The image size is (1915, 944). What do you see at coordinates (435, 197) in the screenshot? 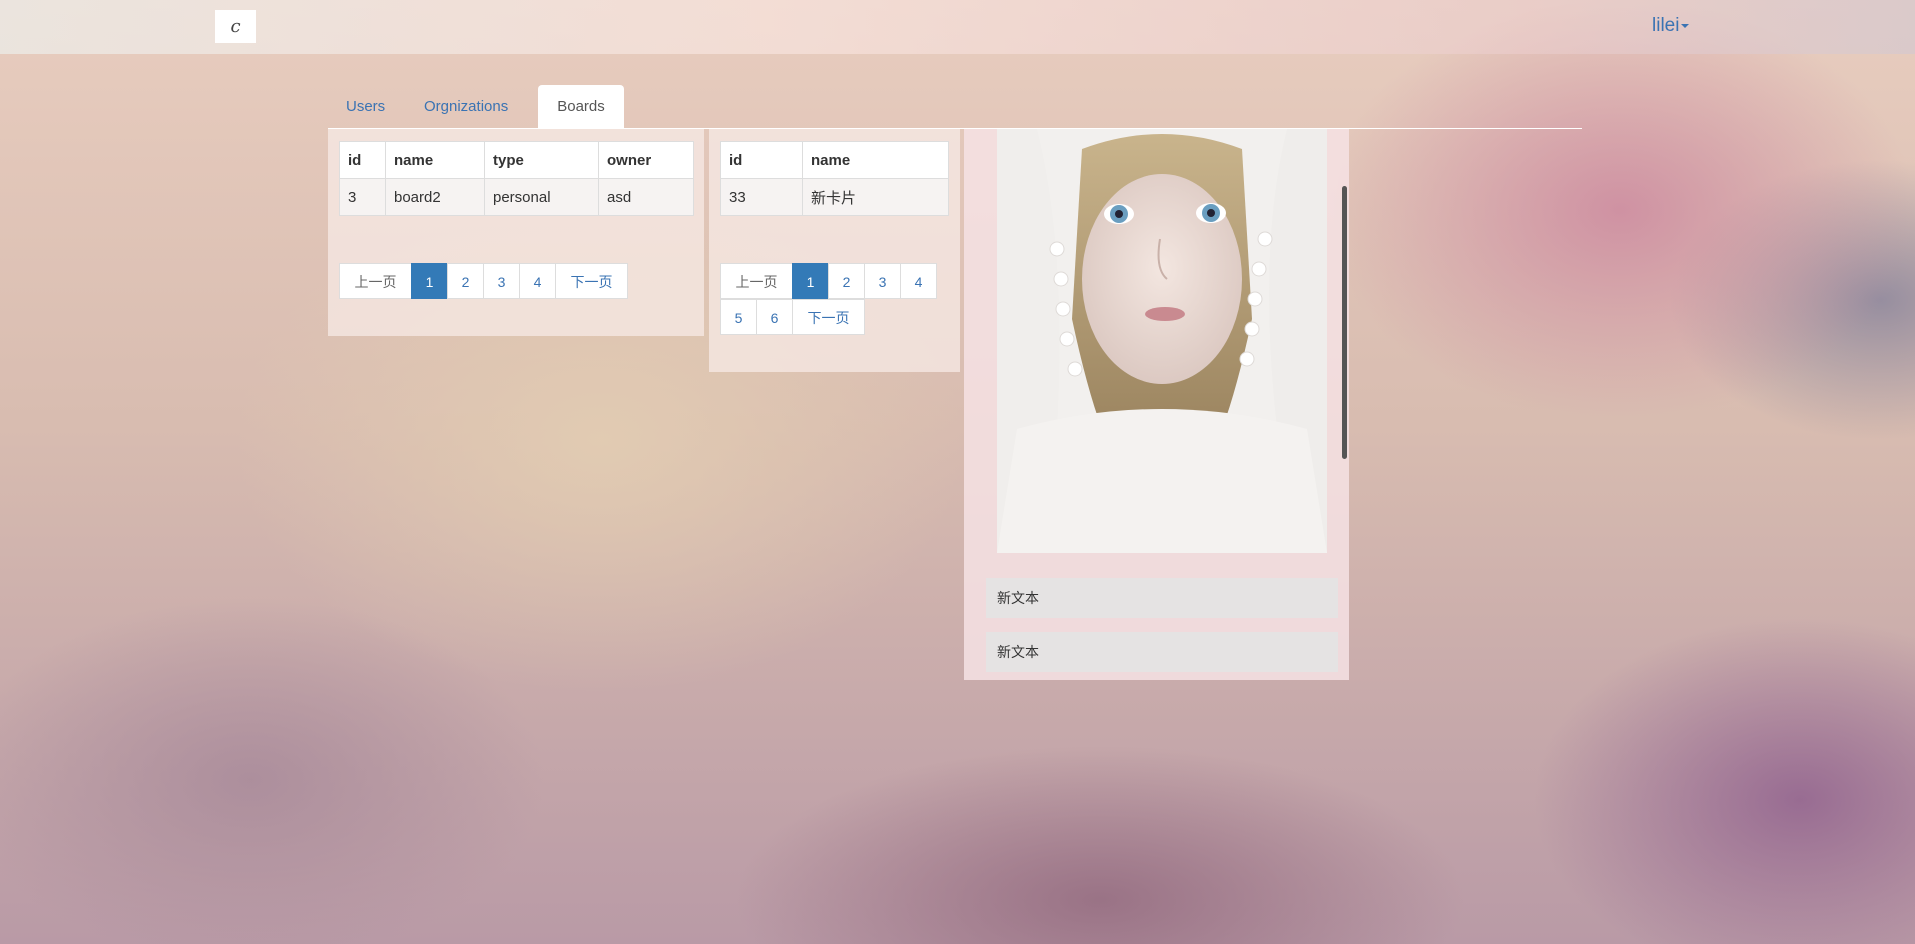
I see `cell-name: board2` at bounding box center [435, 197].